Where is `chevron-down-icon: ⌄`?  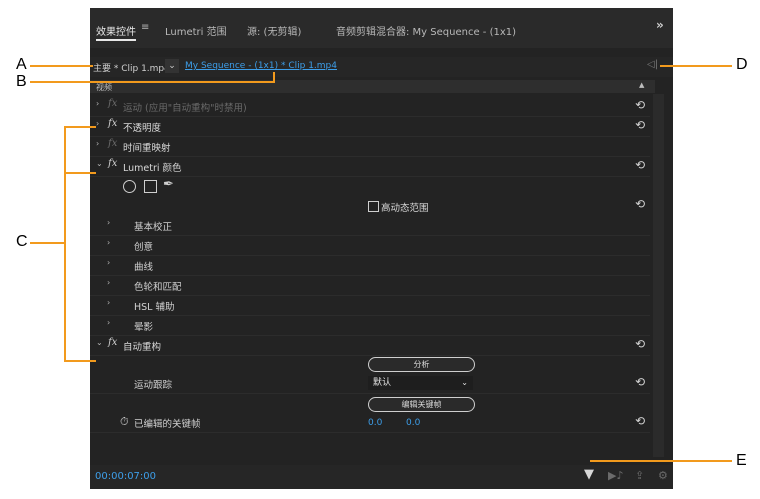
chevron-down-icon: ⌄ is located at coordinates (464, 382).